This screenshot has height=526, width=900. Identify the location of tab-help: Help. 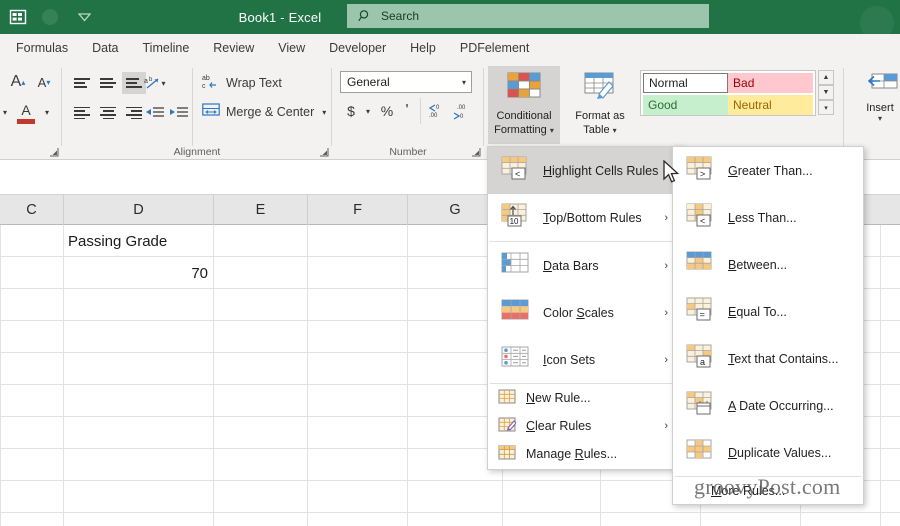
(423, 48).